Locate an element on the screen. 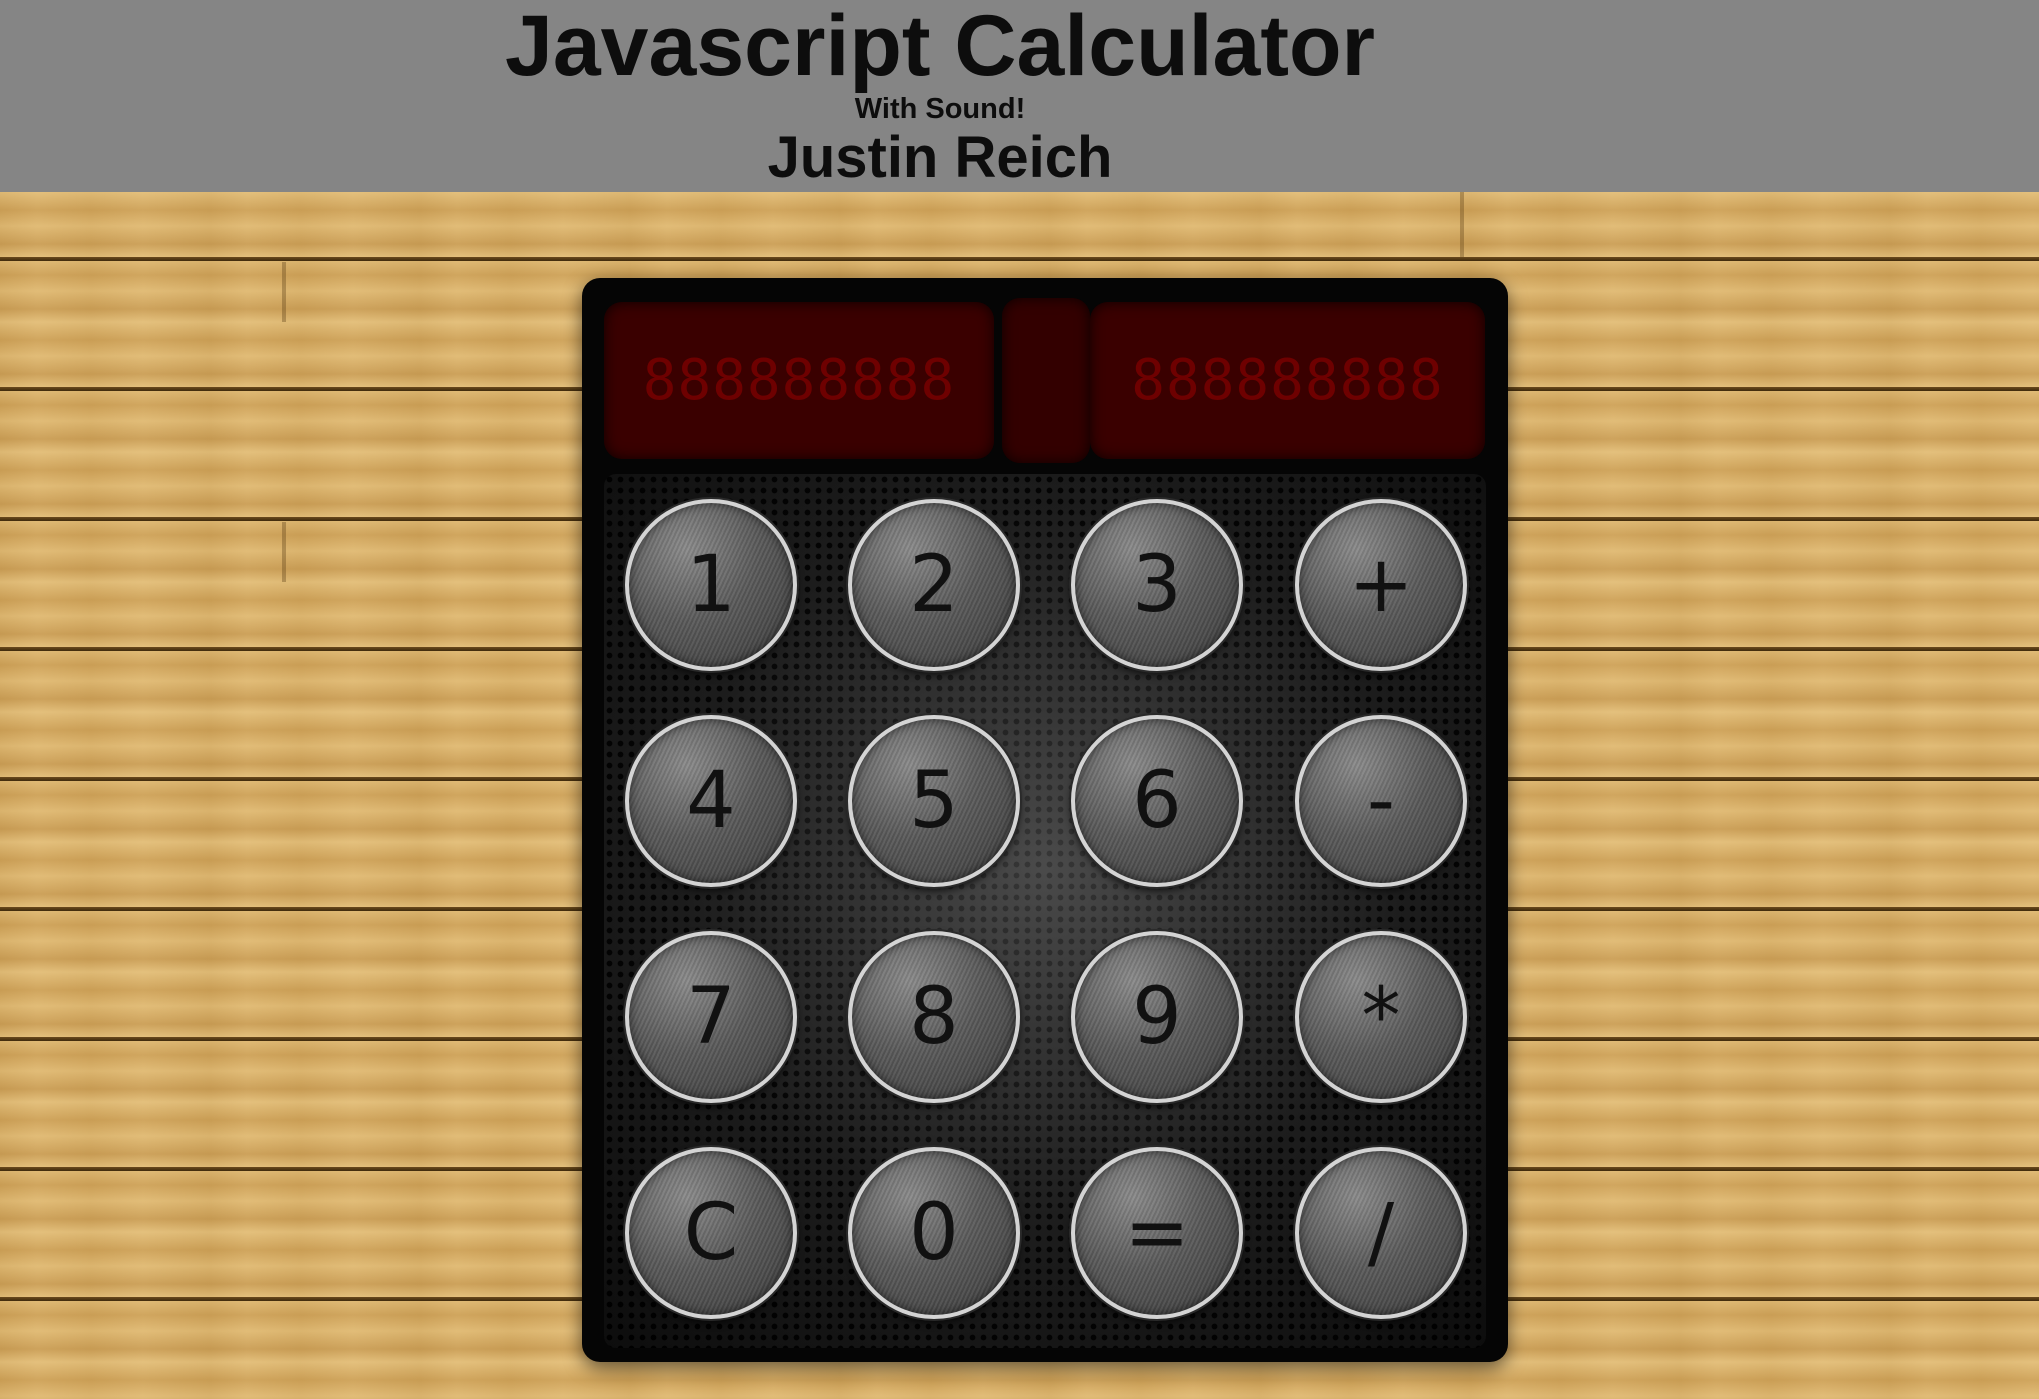 The height and width of the screenshot is (1399, 2039). display-right: 888888888 is located at coordinates (1287, 380).